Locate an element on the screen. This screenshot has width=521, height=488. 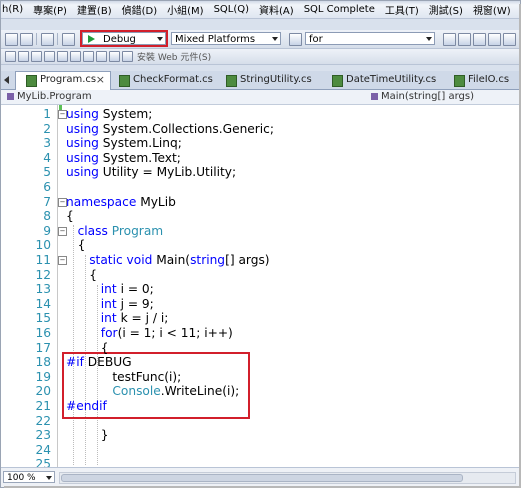
code-token: MyLib is located at coordinates (158, 201).